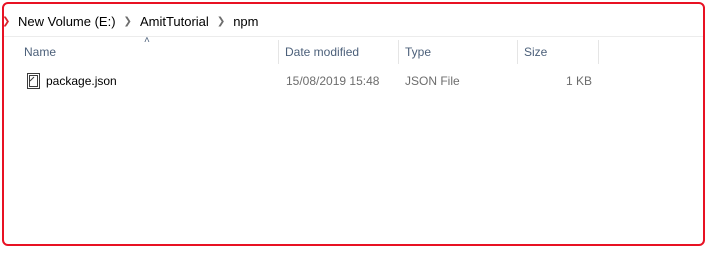  Describe the element at coordinates (536, 52) in the screenshot. I see `column-header-size-label: Size` at that location.